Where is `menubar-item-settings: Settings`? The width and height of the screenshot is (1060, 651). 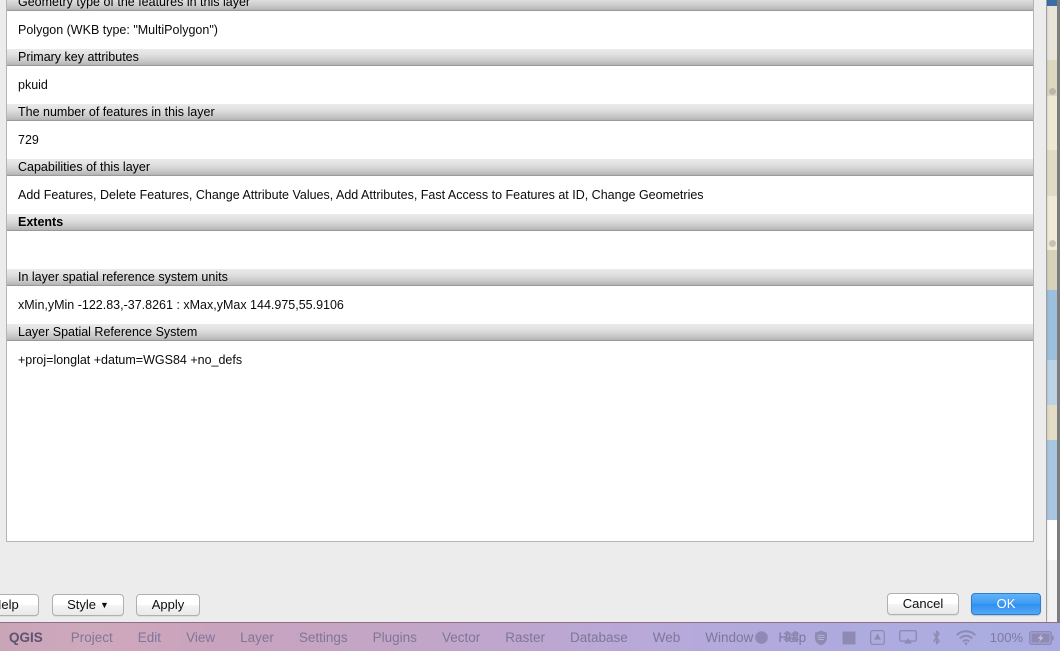 menubar-item-settings: Settings is located at coordinates (323, 637).